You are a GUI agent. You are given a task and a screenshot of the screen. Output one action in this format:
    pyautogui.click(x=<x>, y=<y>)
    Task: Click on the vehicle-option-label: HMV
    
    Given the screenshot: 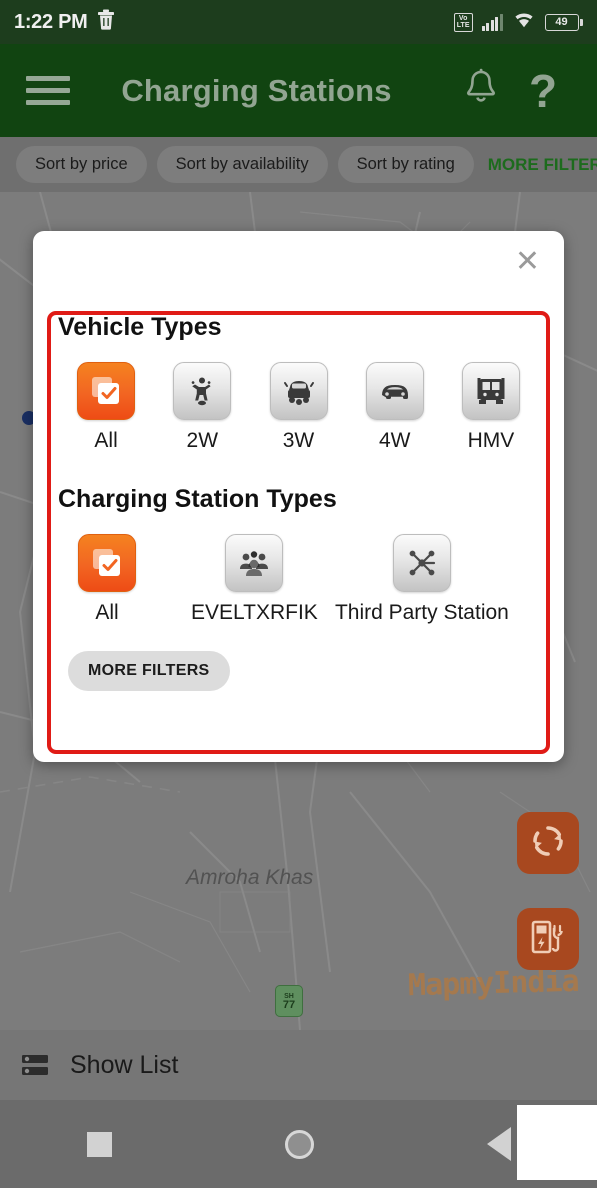 What is the action you would take?
    pyautogui.click(x=491, y=440)
    